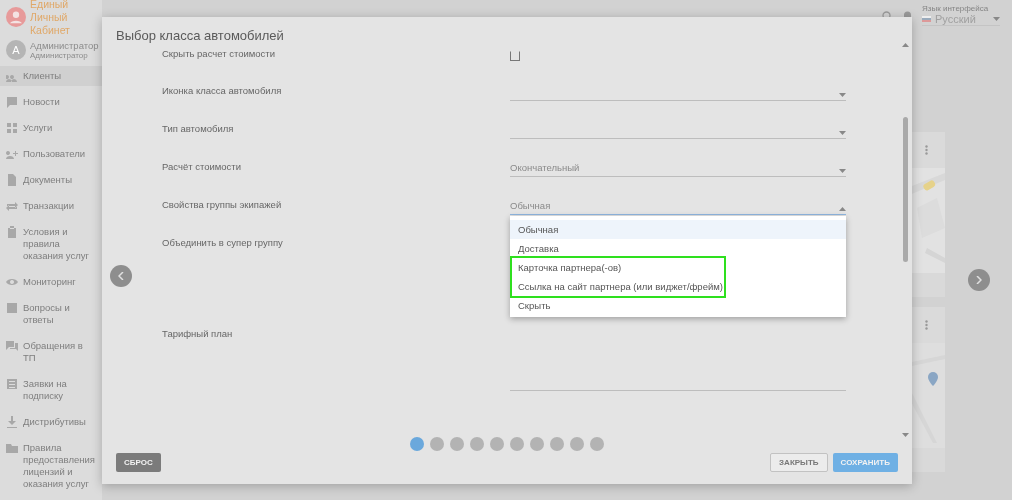 This screenshot has height=500, width=1012. What do you see at coordinates (51, 180) in the screenshot?
I see `sidebar-item: Документы` at bounding box center [51, 180].